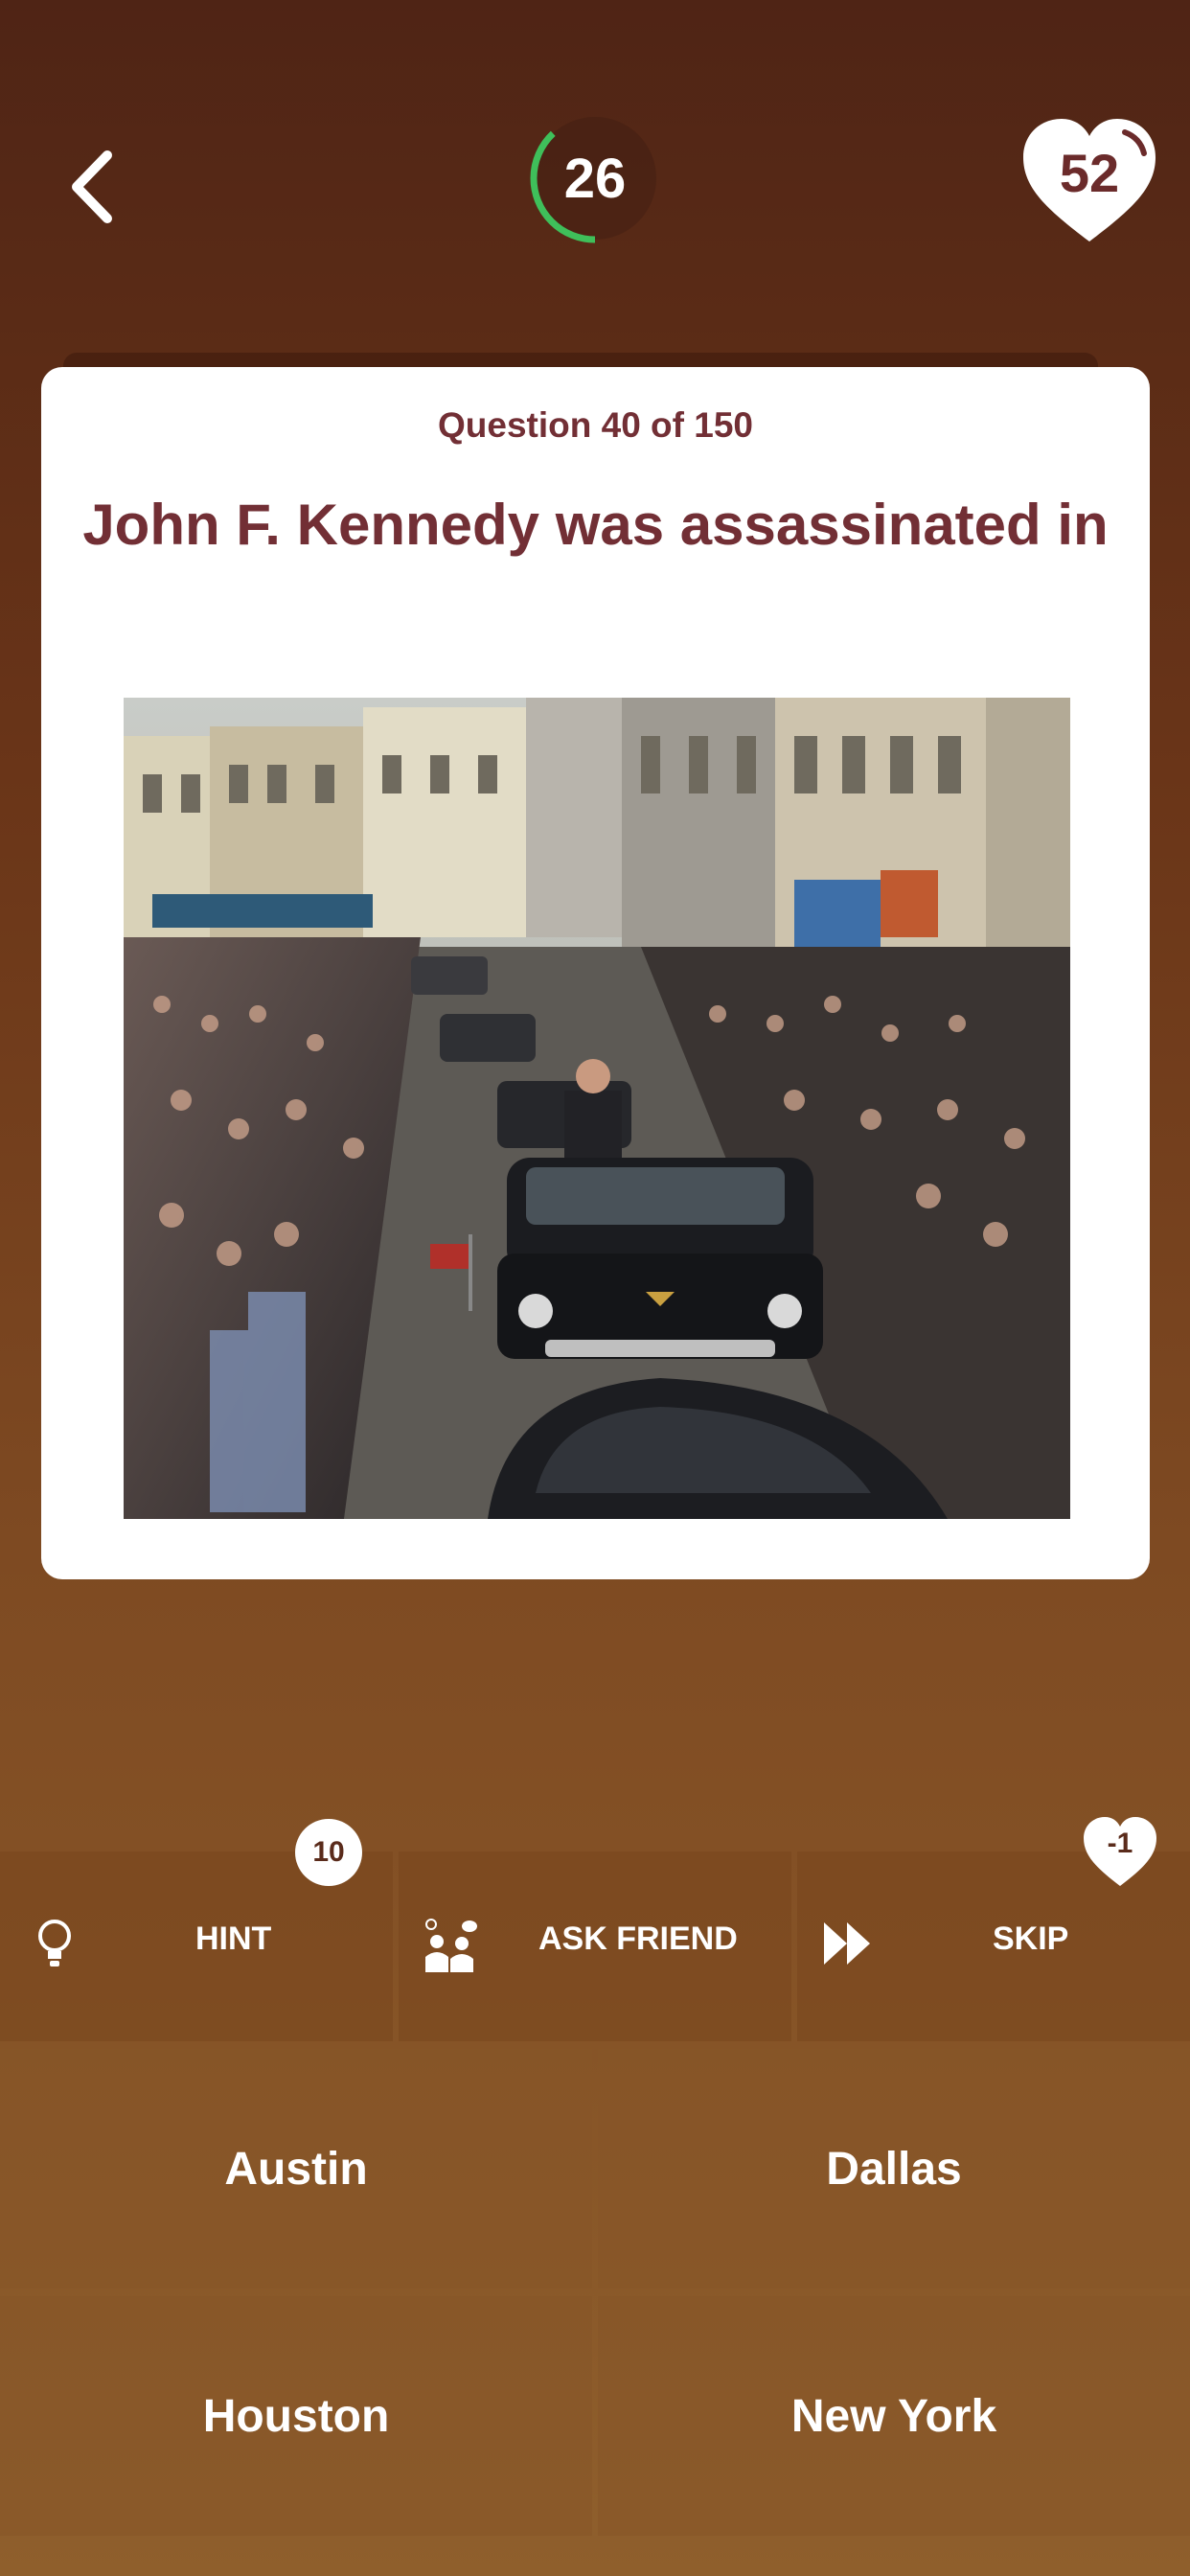 This screenshot has width=1190, height=2576. I want to click on lightbulb-icon, so click(55, 1949).